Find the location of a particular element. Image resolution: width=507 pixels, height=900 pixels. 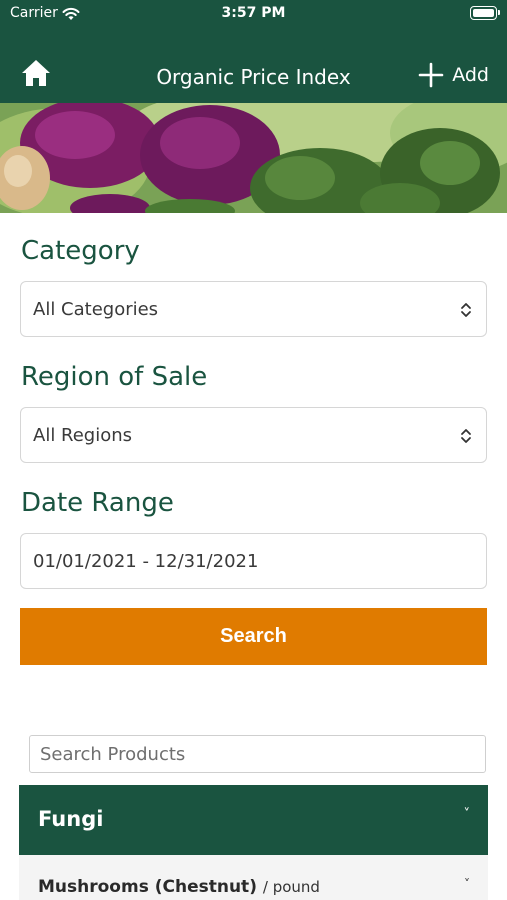

date-range-label: Date Range is located at coordinates (97, 503).